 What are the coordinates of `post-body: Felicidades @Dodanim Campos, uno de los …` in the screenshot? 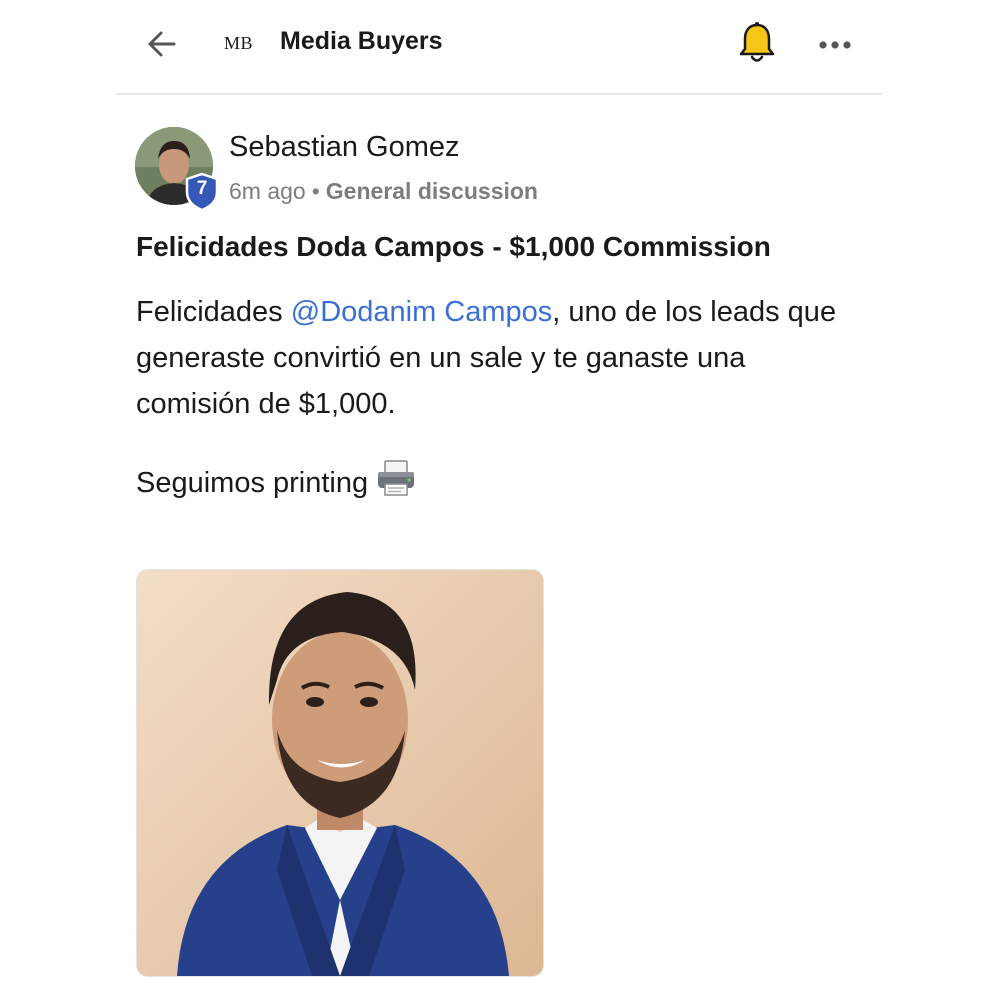 It's located at (501, 358).